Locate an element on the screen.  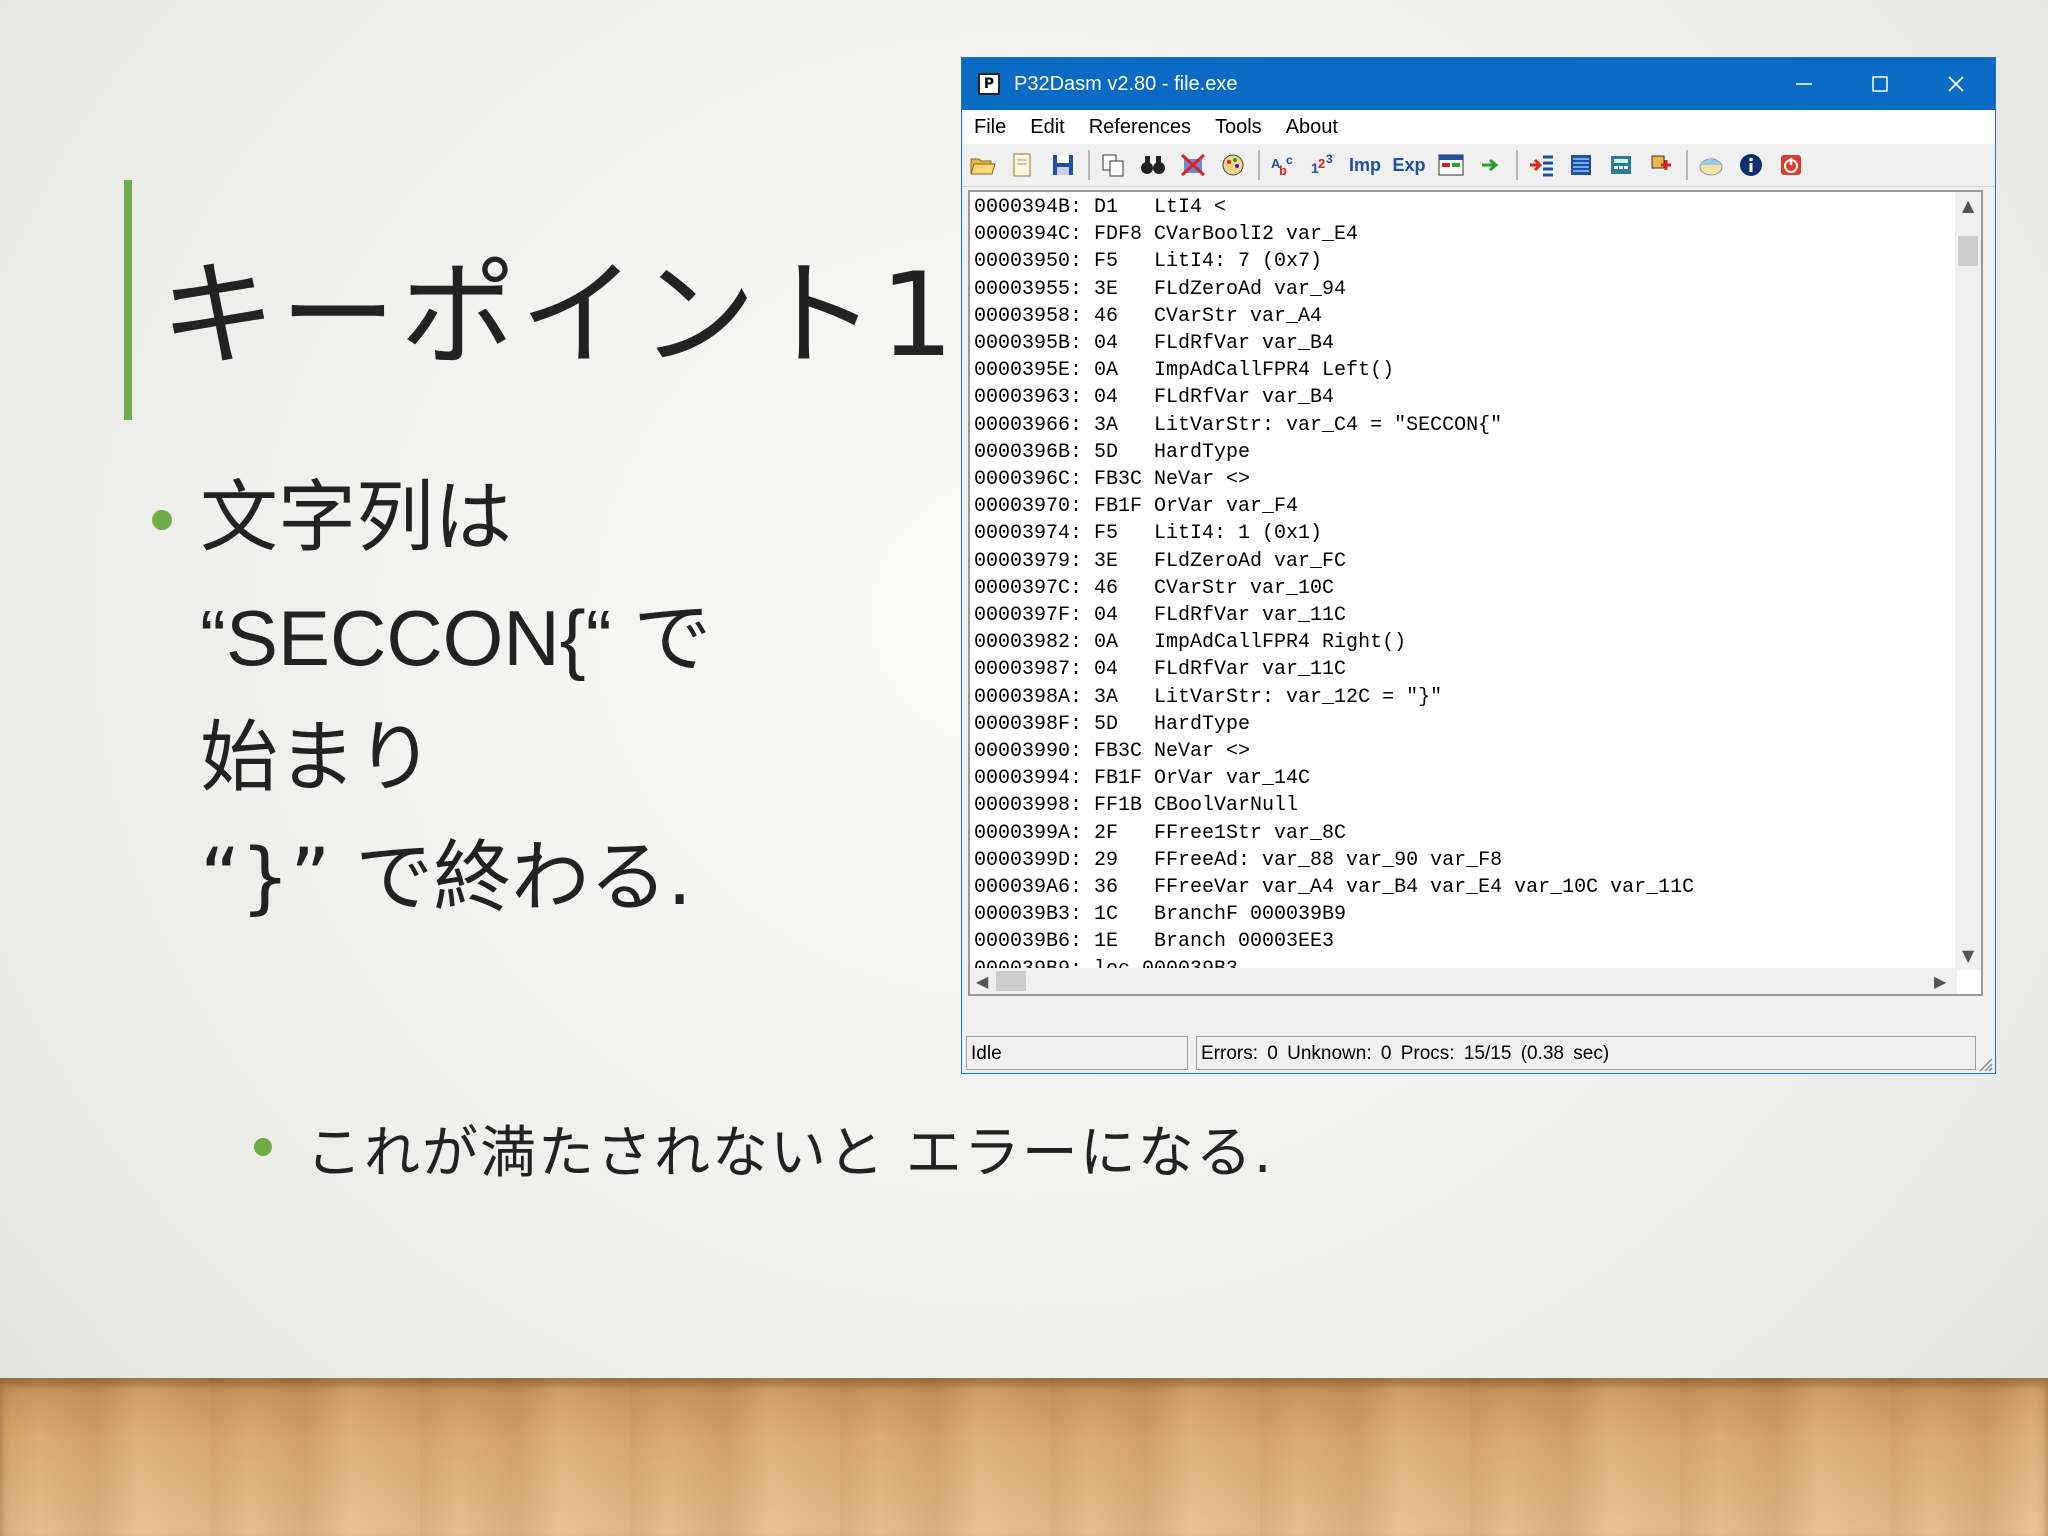
strings-icon: Abc is located at coordinates (1283, 165).